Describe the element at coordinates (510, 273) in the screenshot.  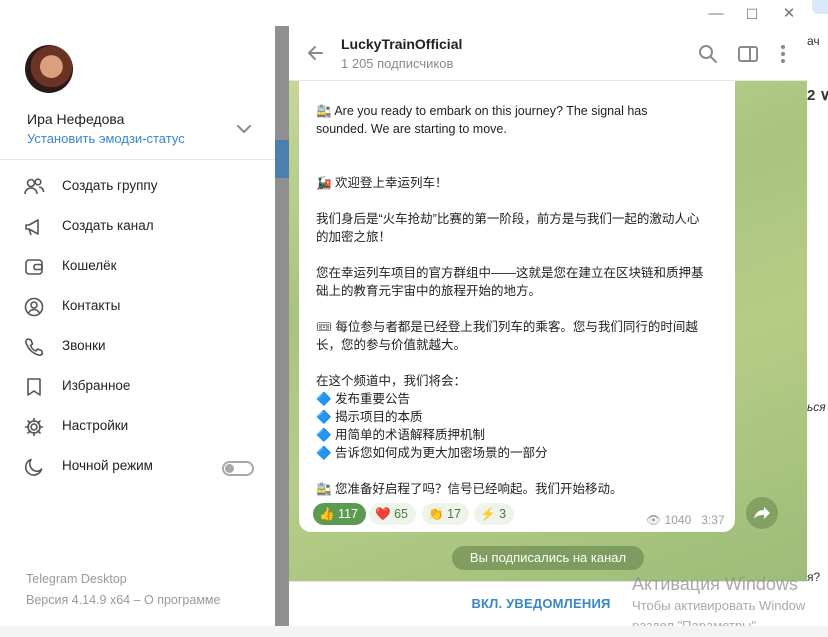
I see `message-line: 您在幸运列车项目的官方群组中——这就是您在建立在区块链和质押基` at that location.